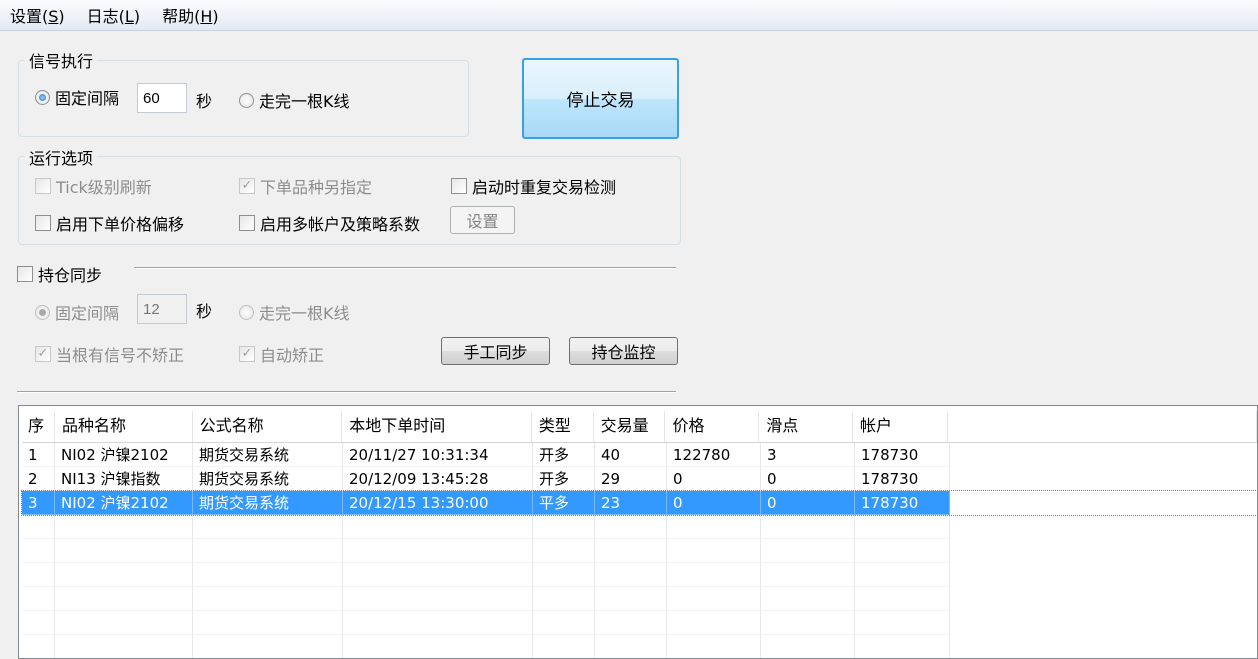  What do you see at coordinates (38, 479) in the screenshot?
I see `table-cell: 2` at bounding box center [38, 479].